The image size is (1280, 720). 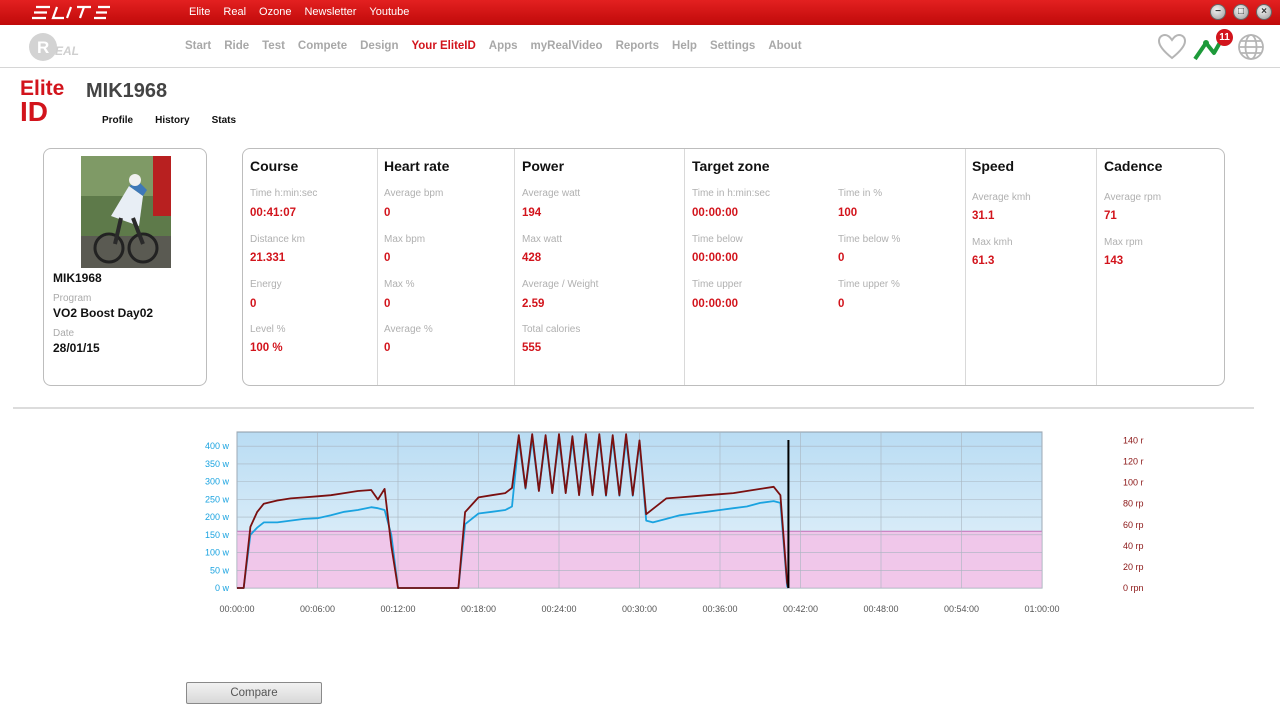 What do you see at coordinates (387, 348) in the screenshot?
I see `hr-avgpct-value: 0` at bounding box center [387, 348].